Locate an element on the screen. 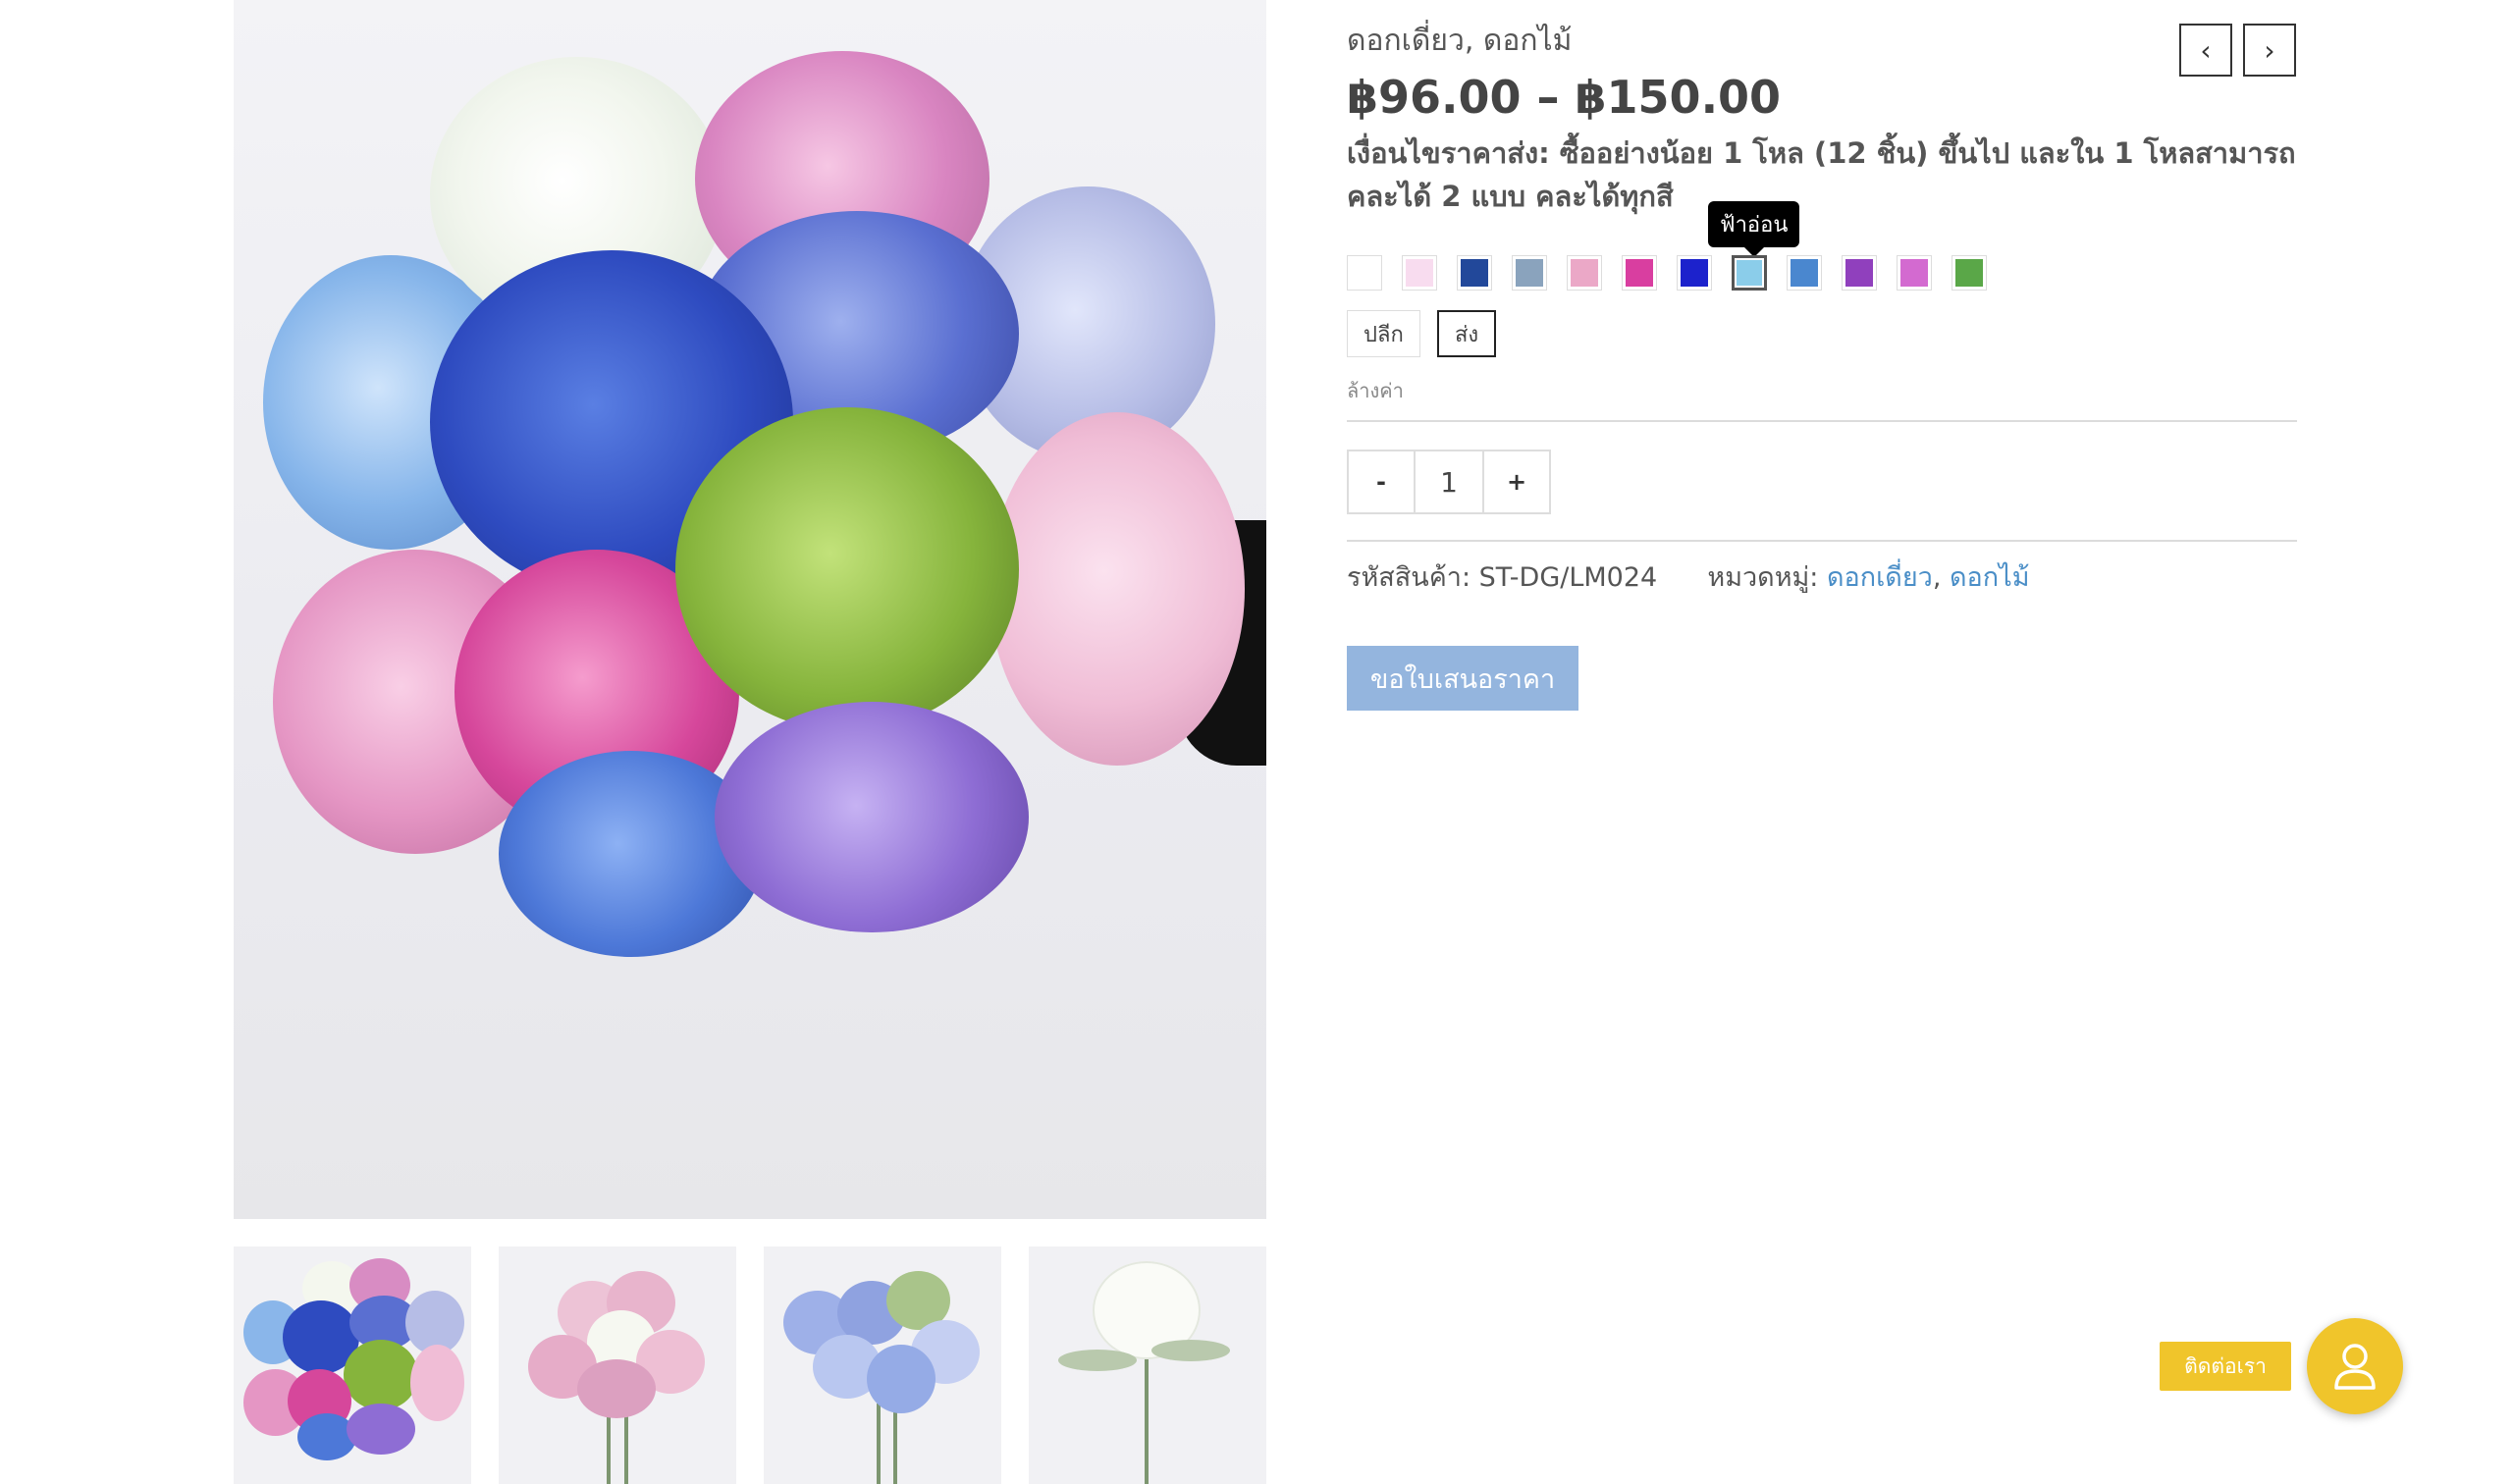 The image size is (2513, 1484). user-icon is located at coordinates (2355, 1367).